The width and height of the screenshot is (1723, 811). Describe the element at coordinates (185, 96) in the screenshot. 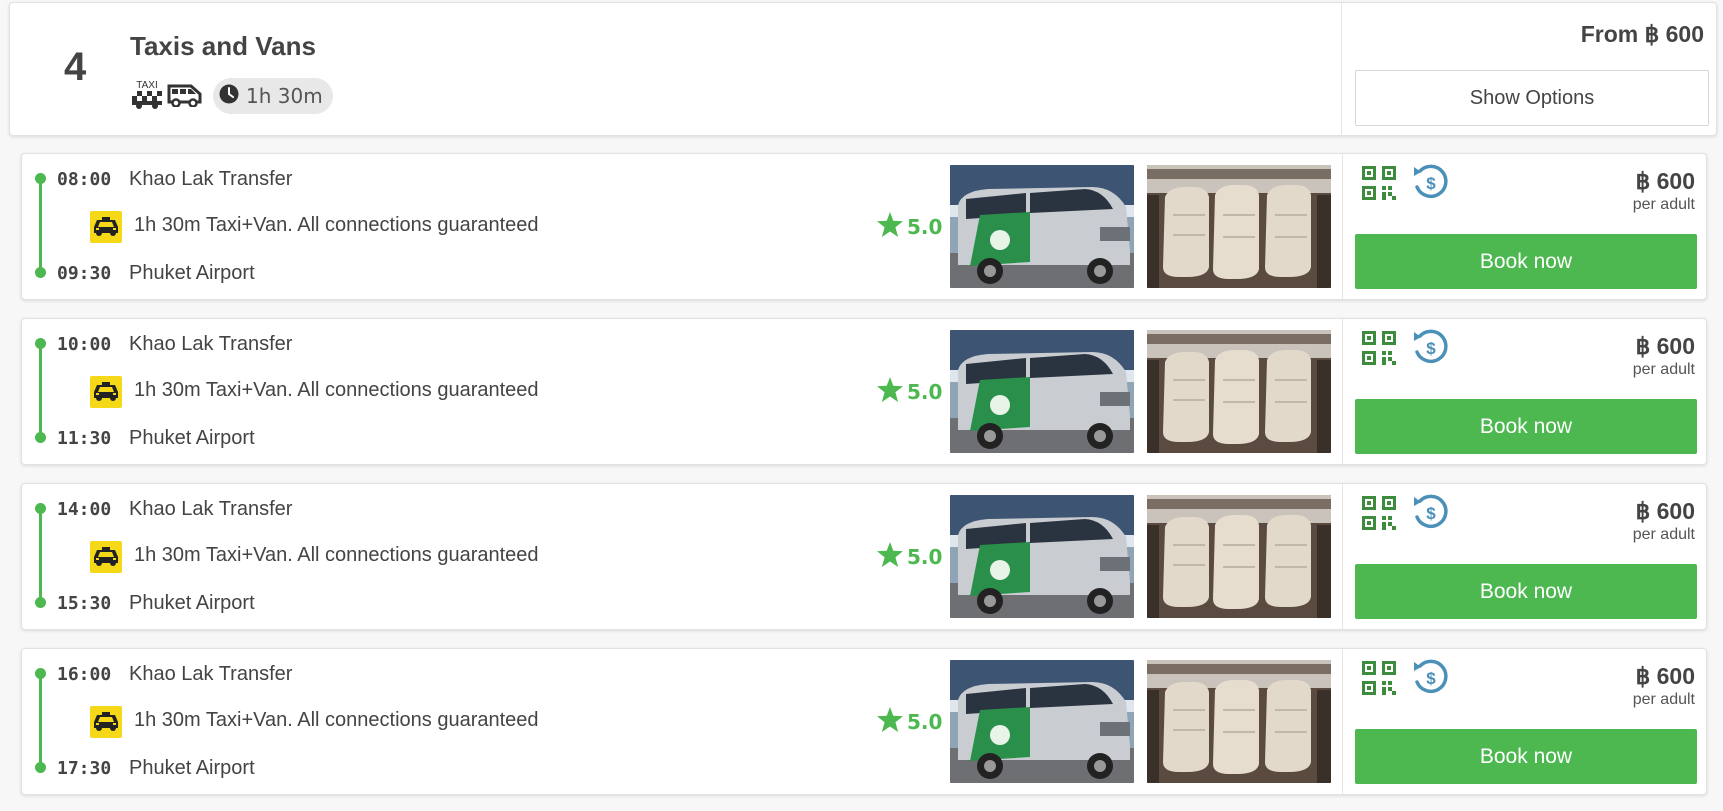

I see `van-icon` at that location.